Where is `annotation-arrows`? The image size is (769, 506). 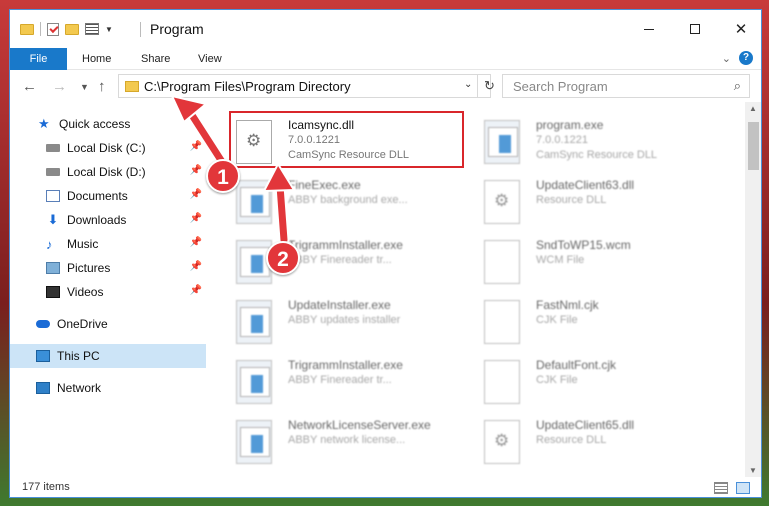 annotation-arrows is located at coordinates (233, 170).